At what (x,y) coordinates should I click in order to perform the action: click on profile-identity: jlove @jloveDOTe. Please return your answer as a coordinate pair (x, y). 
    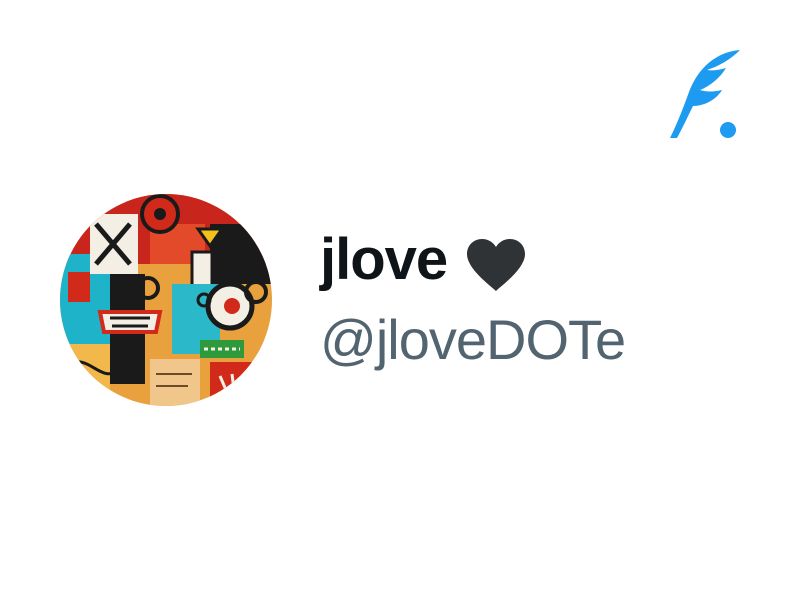
    Looking at the image, I should click on (501, 302).